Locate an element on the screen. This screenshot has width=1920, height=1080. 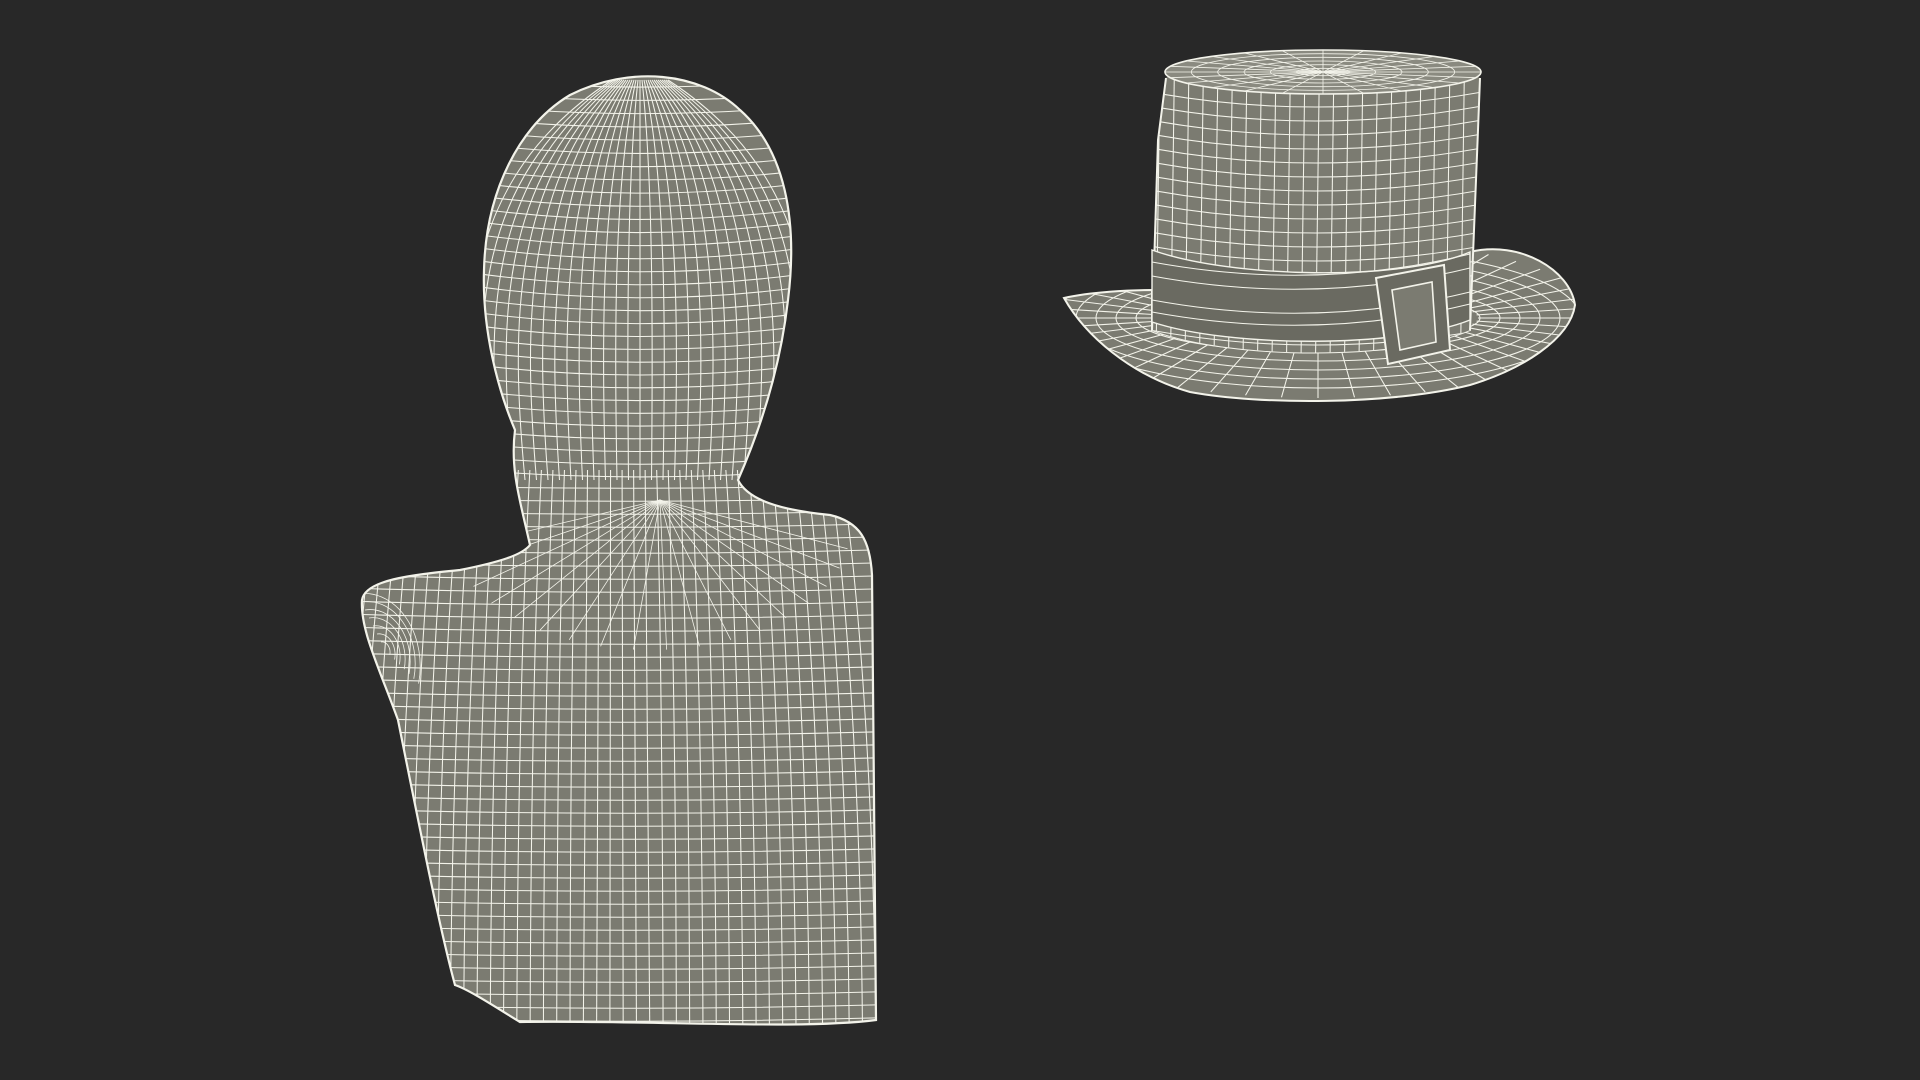
top-hat-with-buckle is located at coordinates (1318, 225).